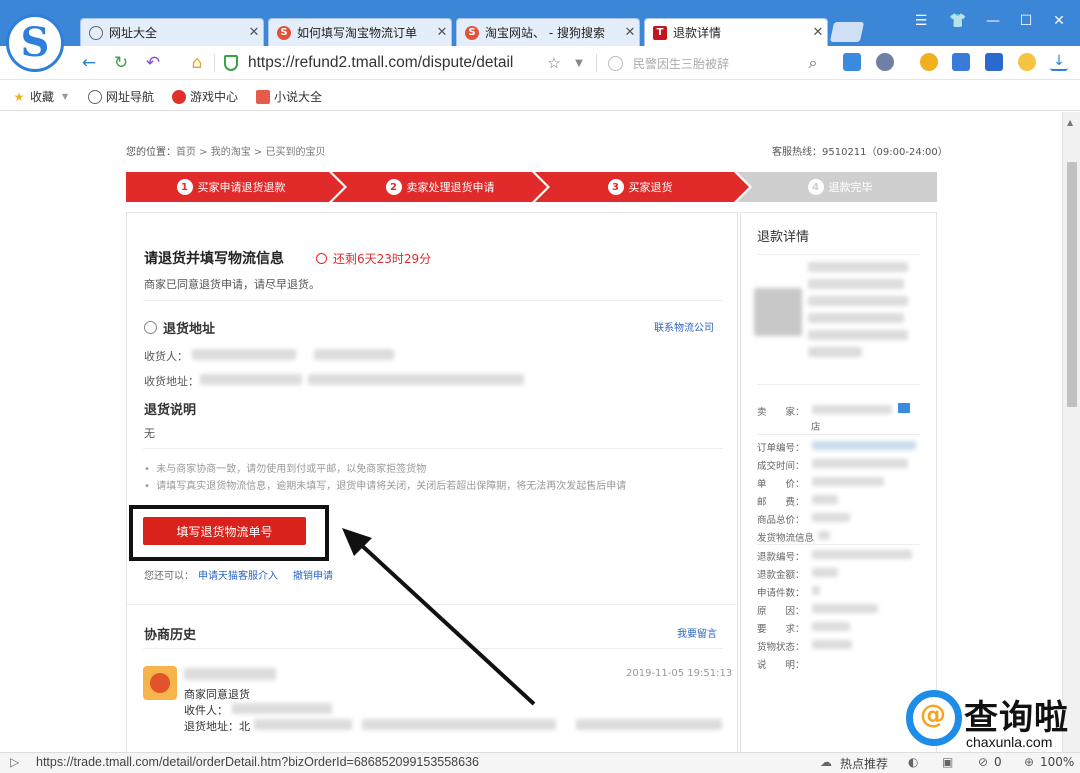 The height and width of the screenshot is (773, 1080). Describe the element at coordinates (831, 517) in the screenshot. I see `blurred-total` at that location.